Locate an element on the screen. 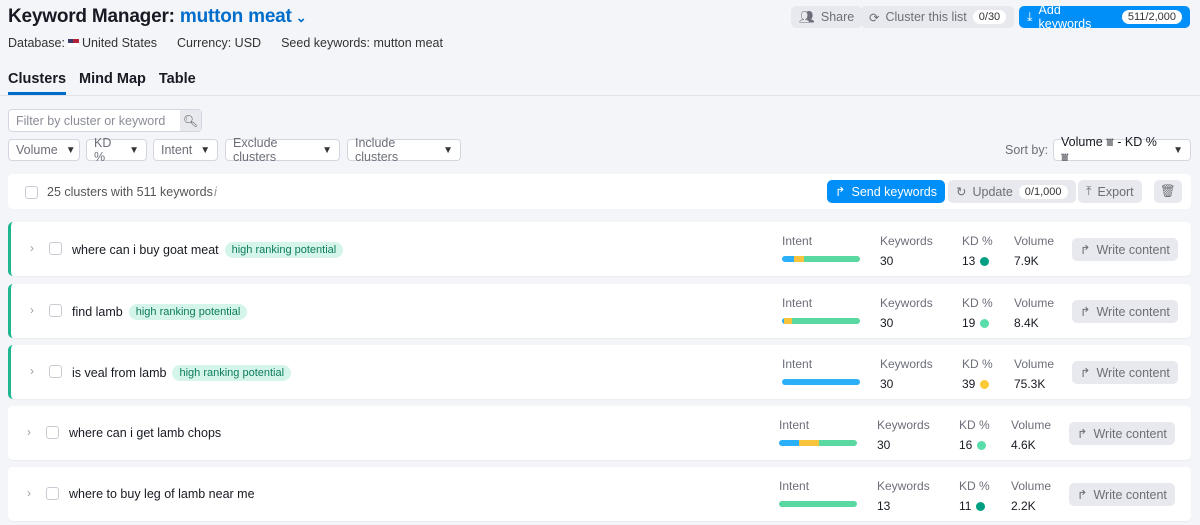  filter-input is located at coordinates (94, 120).